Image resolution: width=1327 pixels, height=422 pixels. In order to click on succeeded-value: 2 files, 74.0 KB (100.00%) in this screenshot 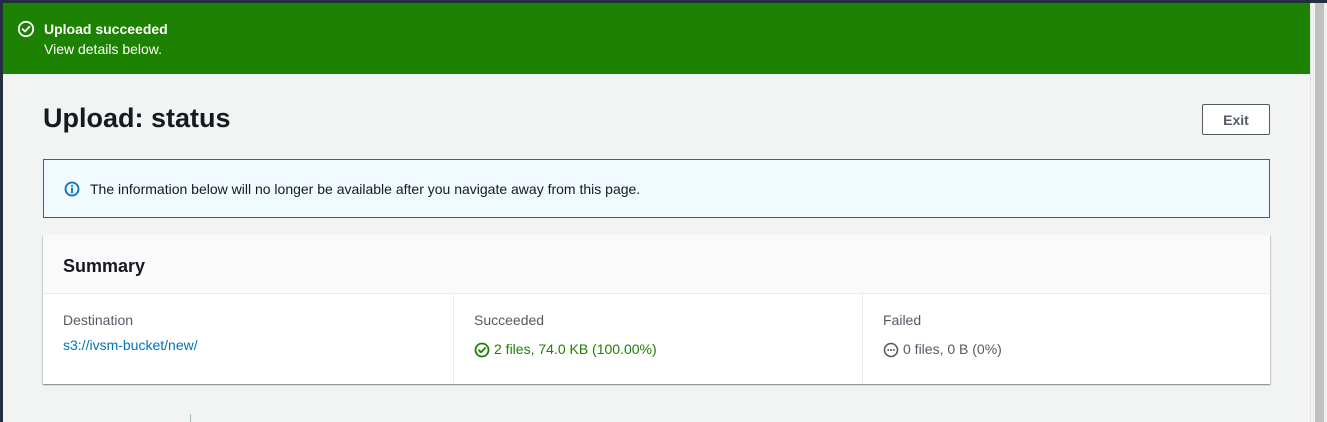, I will do `click(575, 349)`.